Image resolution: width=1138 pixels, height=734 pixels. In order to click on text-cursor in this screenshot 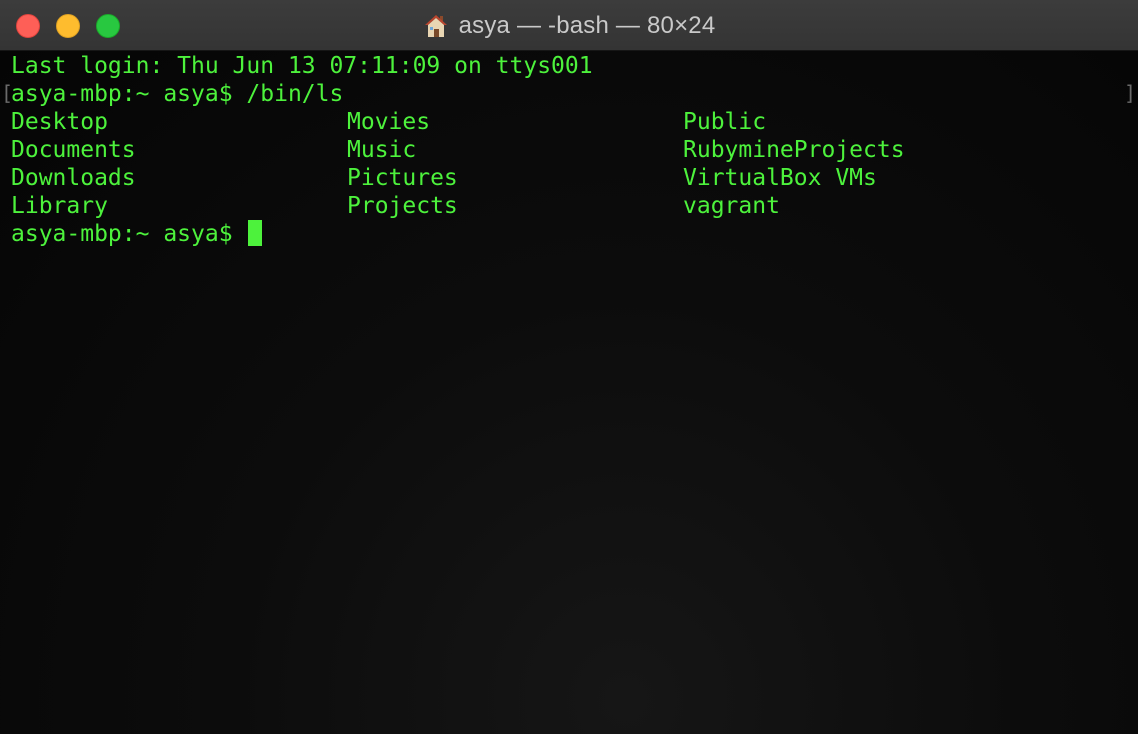, I will do `click(255, 233)`.